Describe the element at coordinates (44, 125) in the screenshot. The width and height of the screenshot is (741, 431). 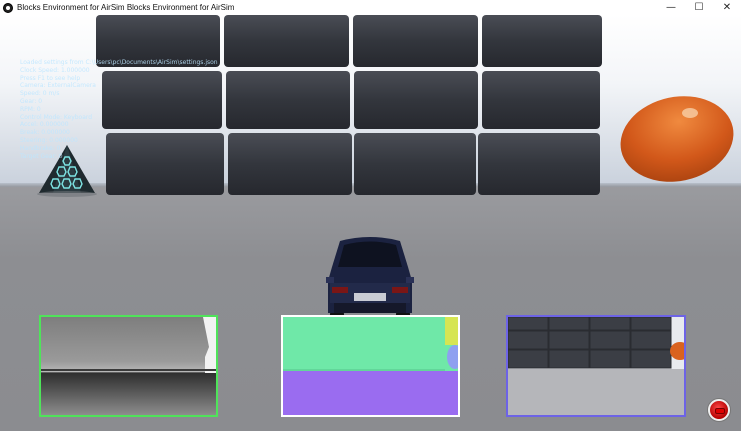
I see `hud-line: Accel: 0.000000` at that location.